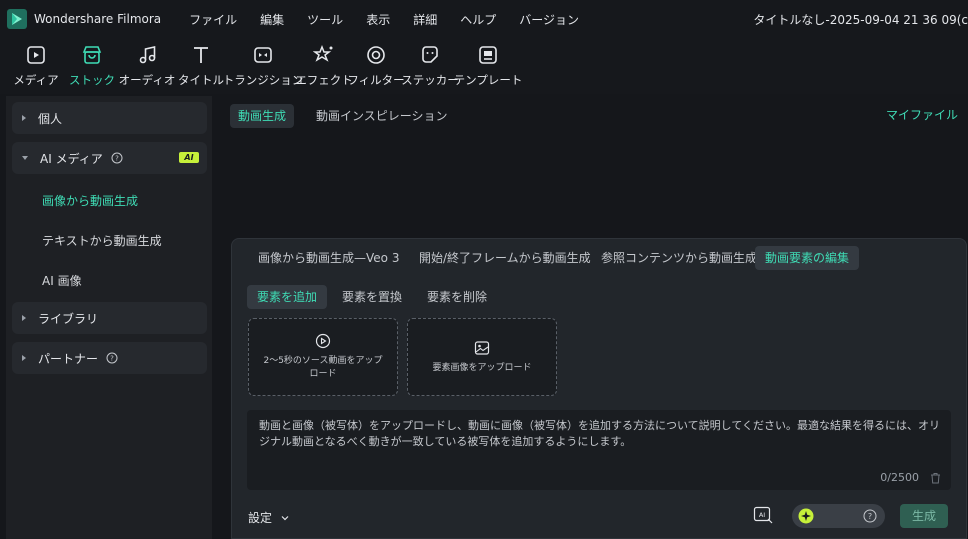  I want to click on ai-assist-icon: AI, so click(763, 515).